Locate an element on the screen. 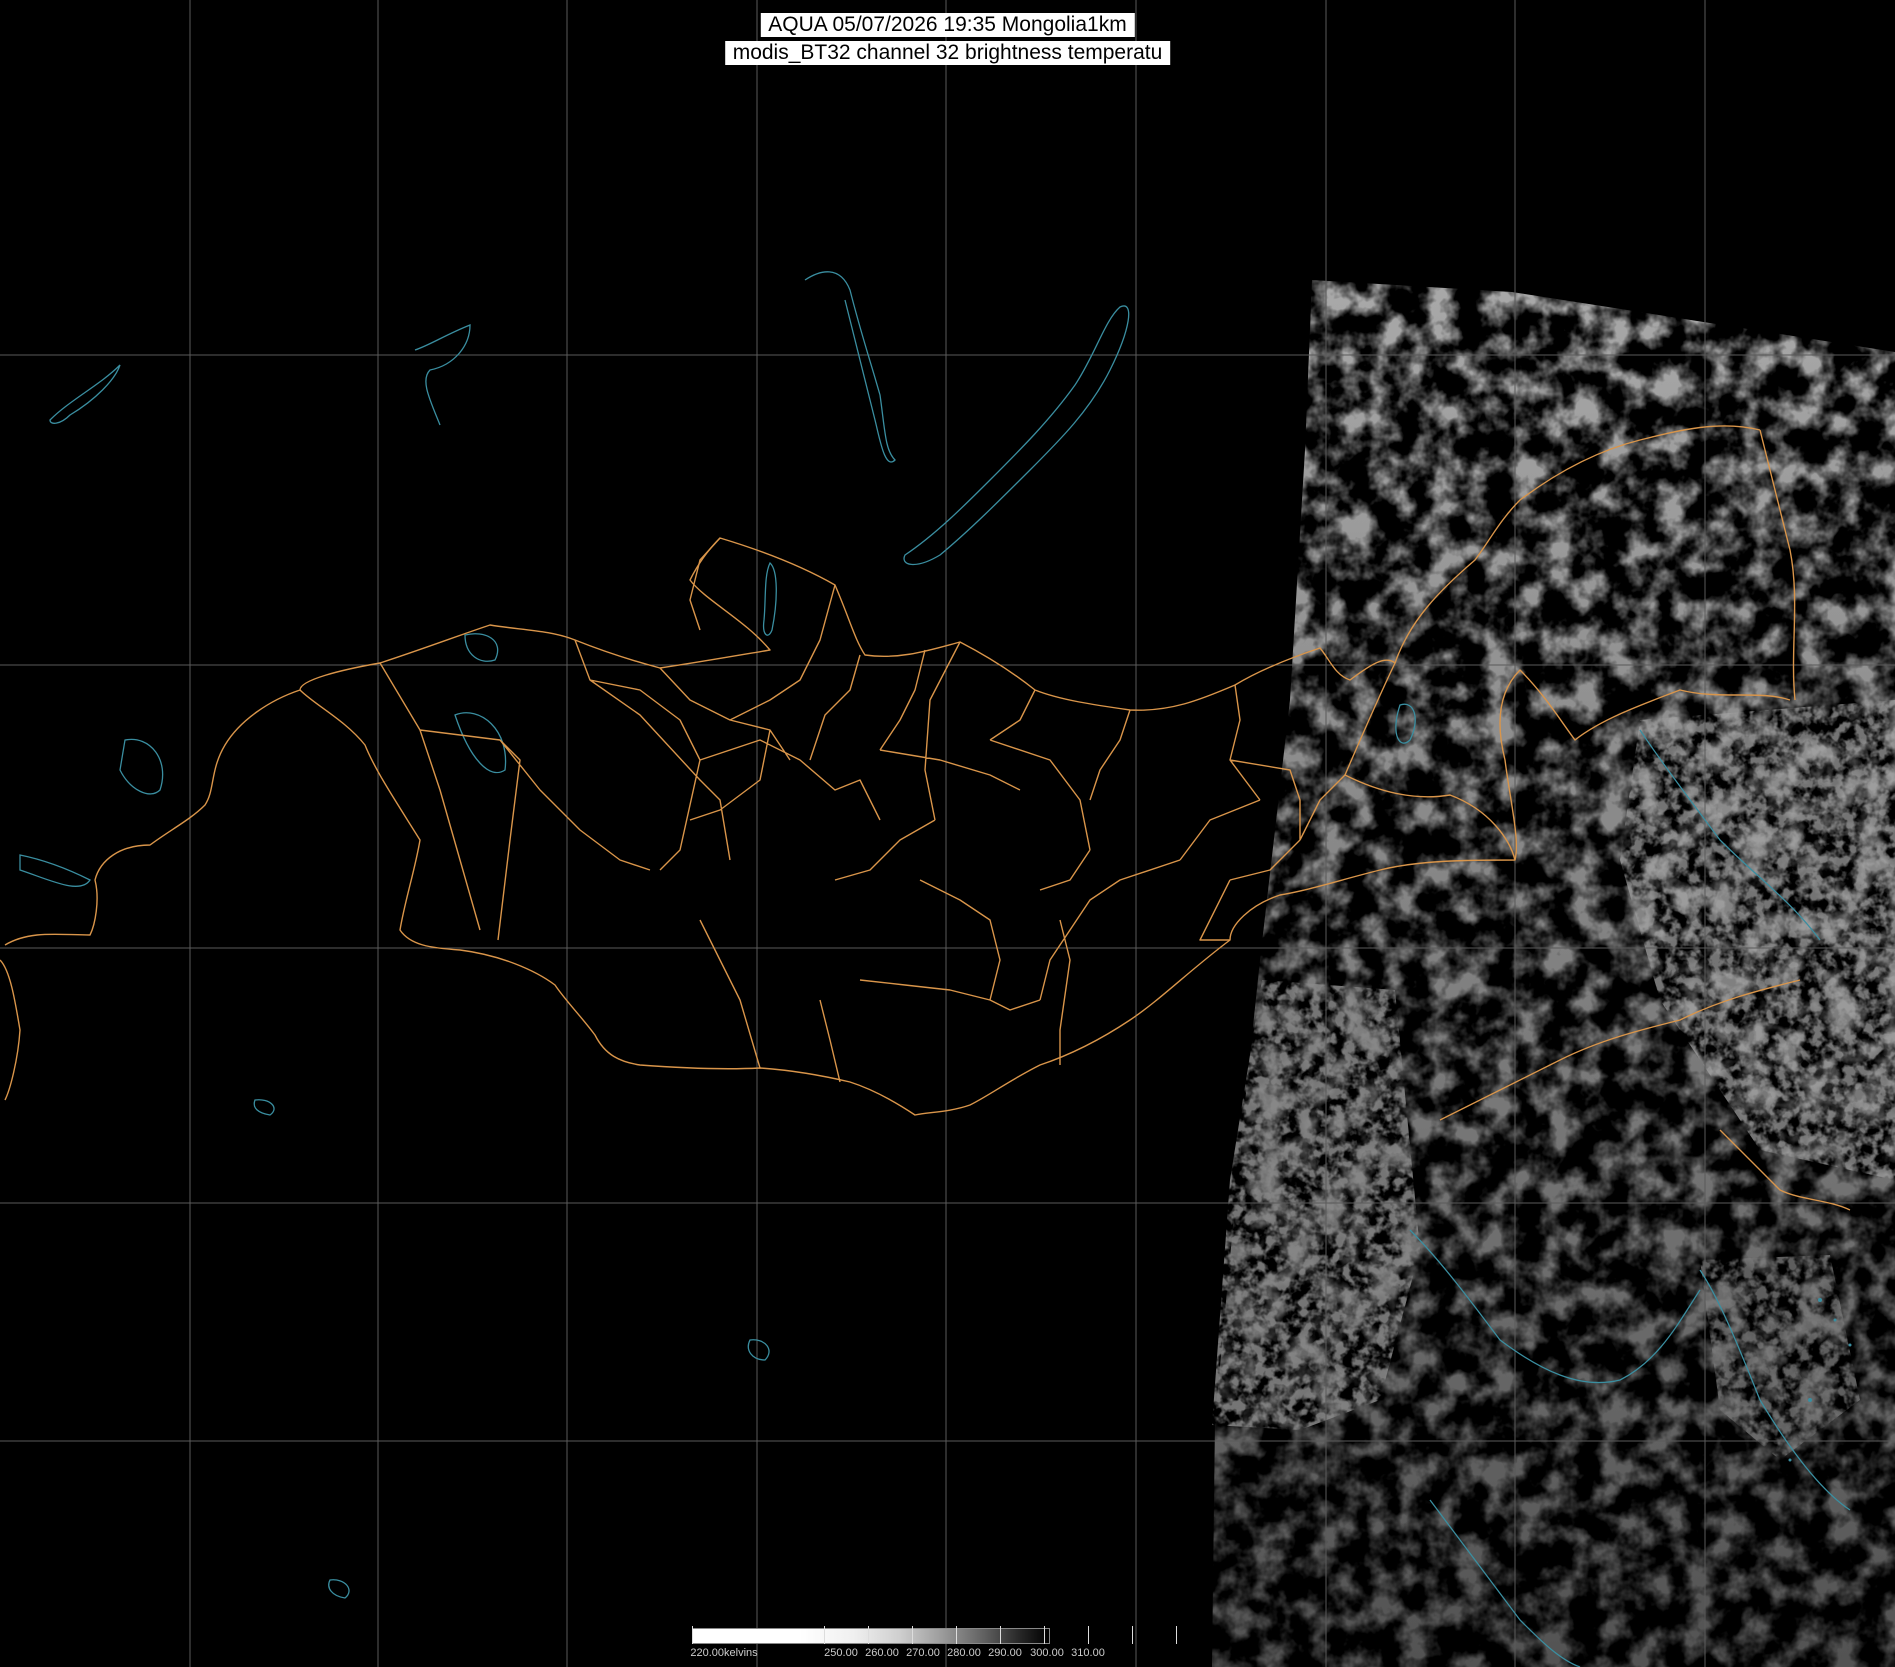 The image size is (1895, 1667). colorbar-label: 310.00 is located at coordinates (1088, 1653).